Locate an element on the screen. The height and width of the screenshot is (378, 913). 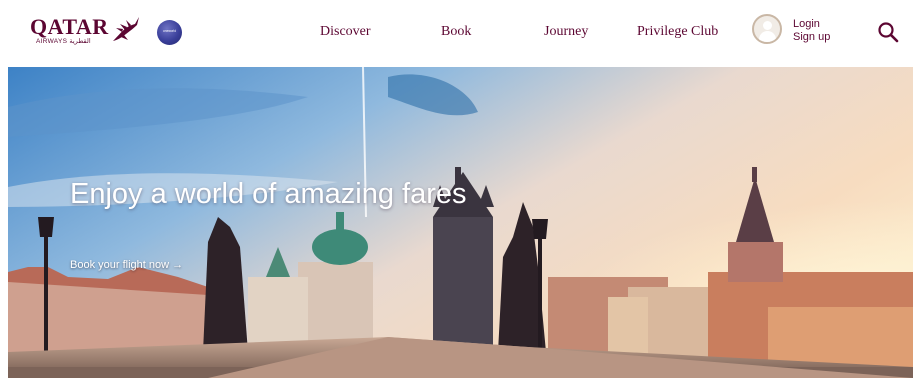
user-avatar-icon is located at coordinates (767, 29).